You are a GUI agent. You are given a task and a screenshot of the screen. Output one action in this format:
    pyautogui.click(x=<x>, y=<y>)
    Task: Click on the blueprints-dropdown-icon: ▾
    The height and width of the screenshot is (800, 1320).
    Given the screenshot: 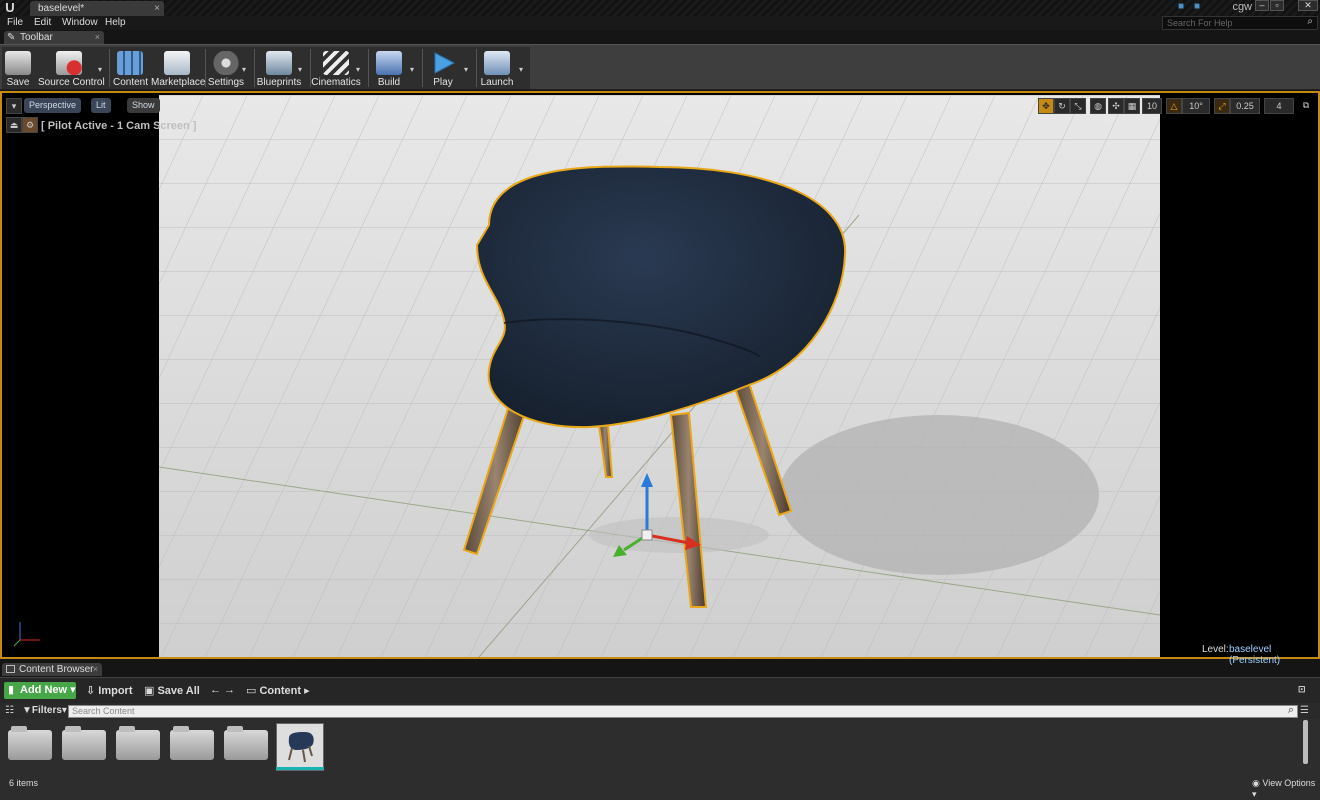 What is the action you would take?
    pyautogui.click(x=302, y=69)
    